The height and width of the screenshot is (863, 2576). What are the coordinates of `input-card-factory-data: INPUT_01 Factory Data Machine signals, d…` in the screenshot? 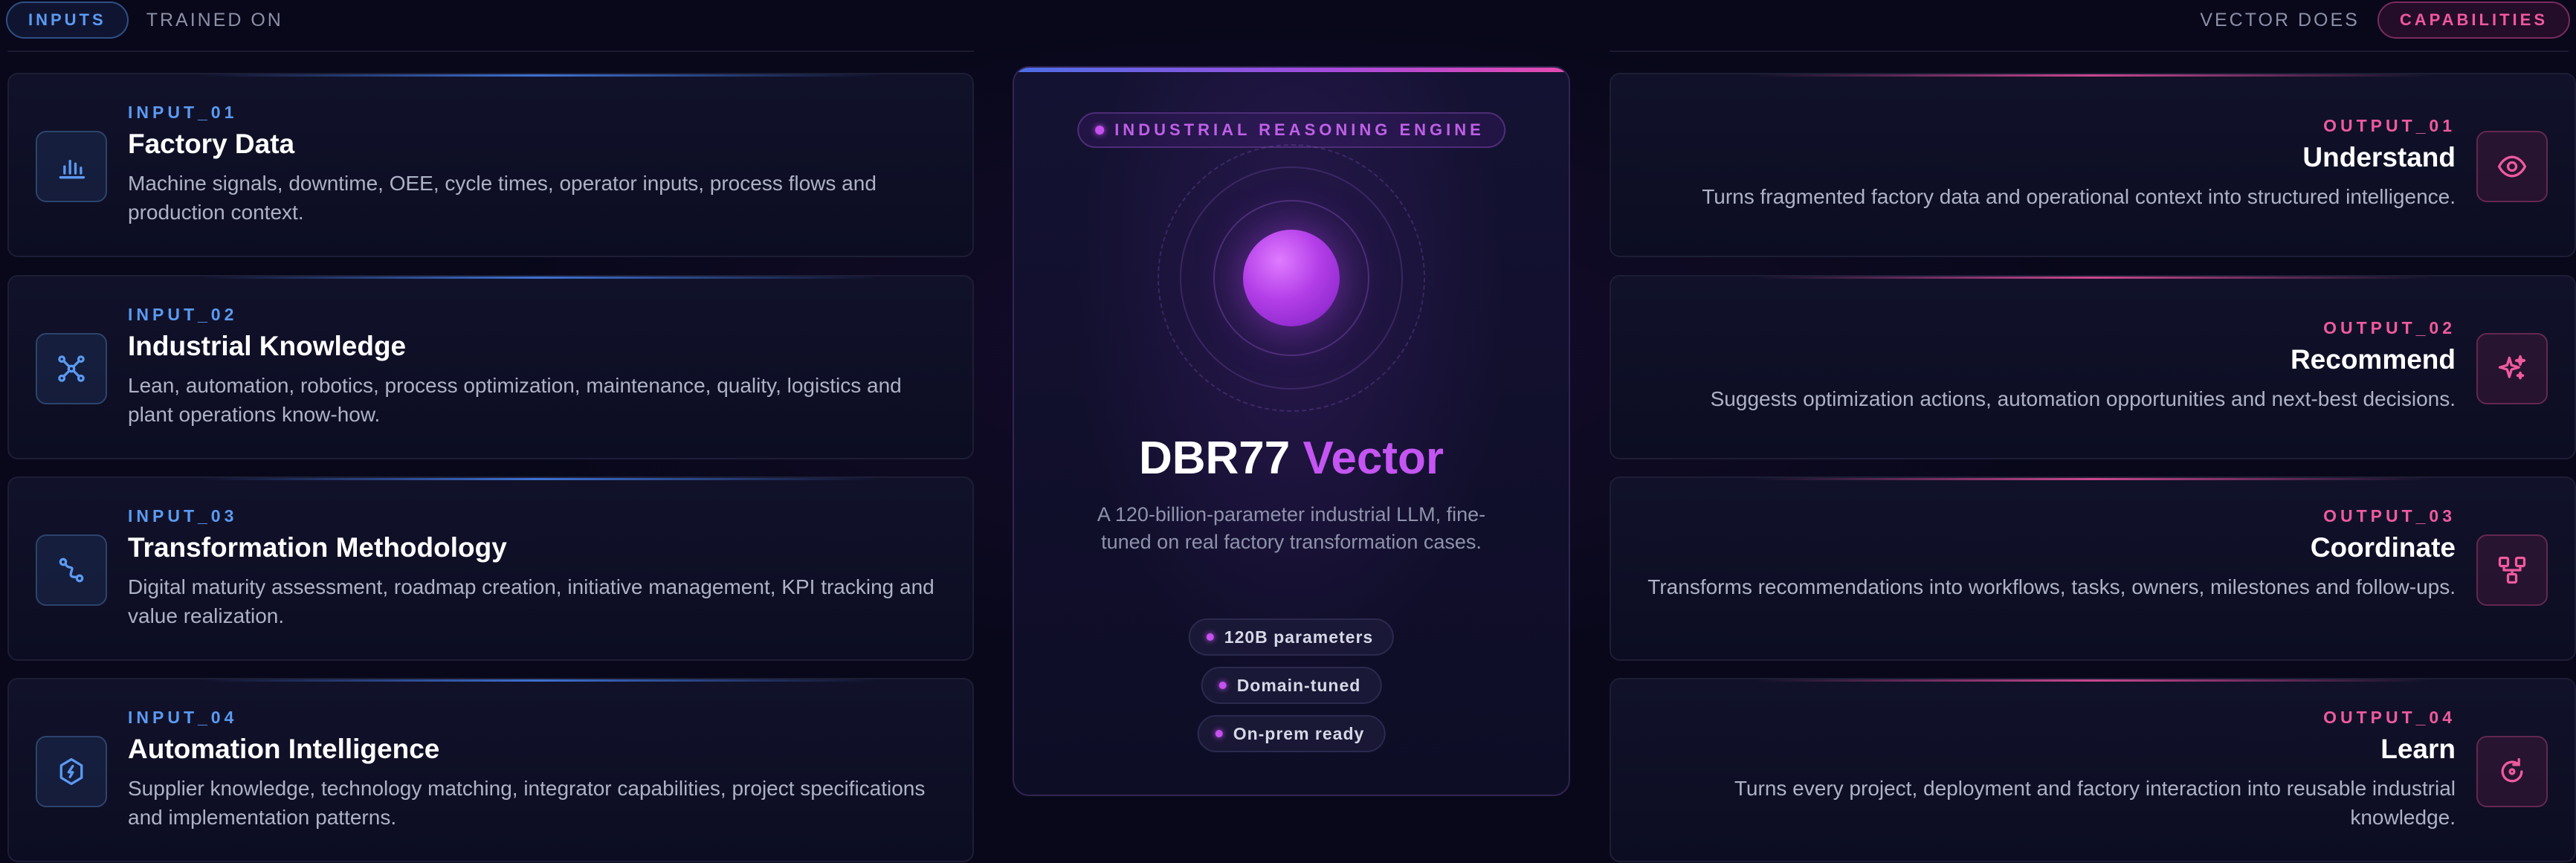 It's located at (490, 165).